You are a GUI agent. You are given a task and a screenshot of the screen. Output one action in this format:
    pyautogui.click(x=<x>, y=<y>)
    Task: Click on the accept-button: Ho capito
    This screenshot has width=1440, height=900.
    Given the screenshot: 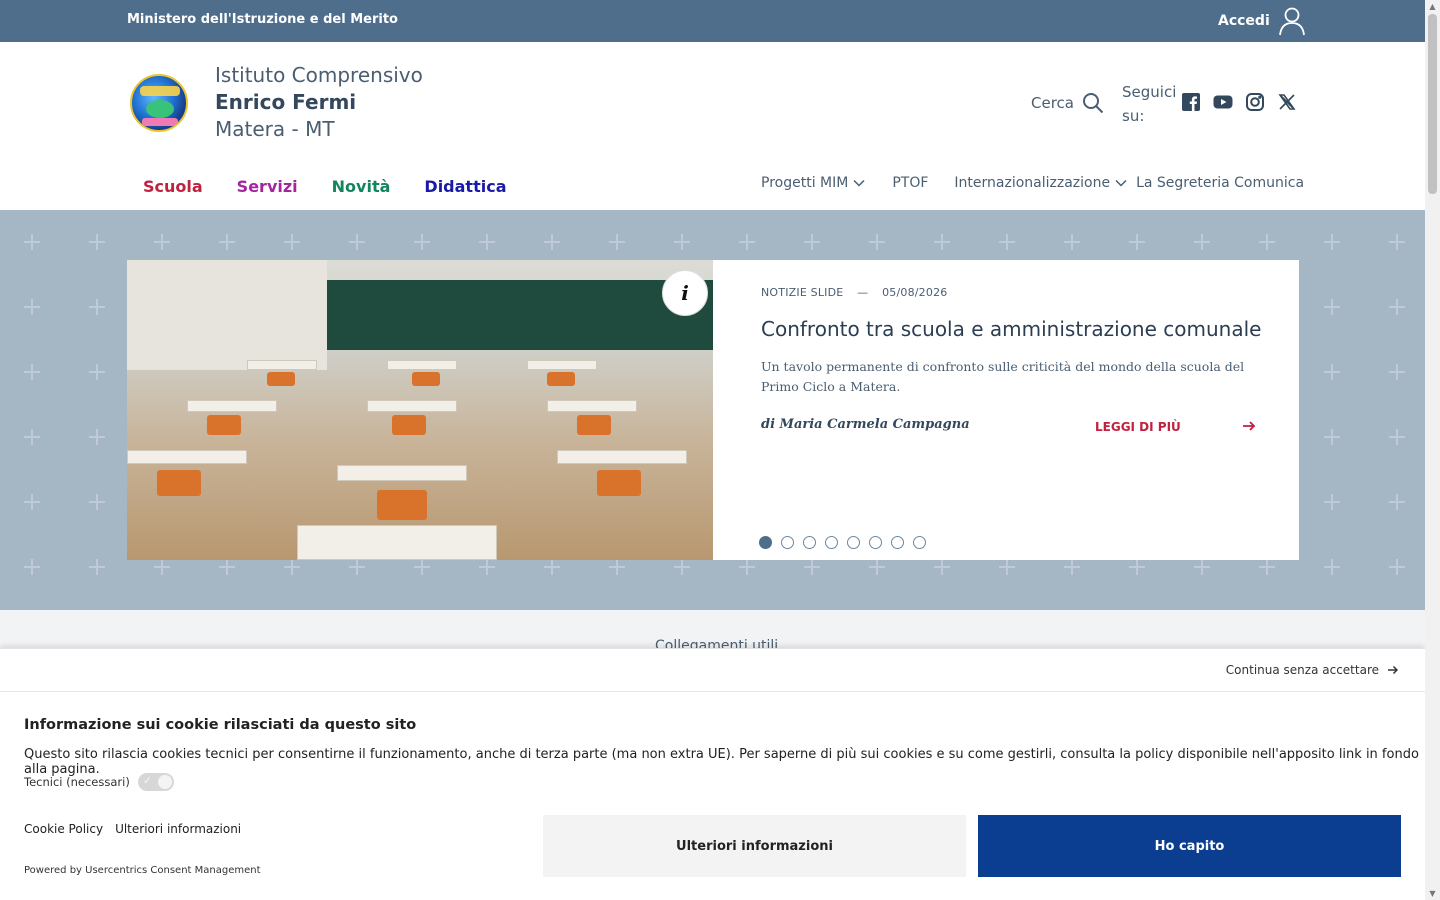 What is the action you would take?
    pyautogui.click(x=1189, y=846)
    